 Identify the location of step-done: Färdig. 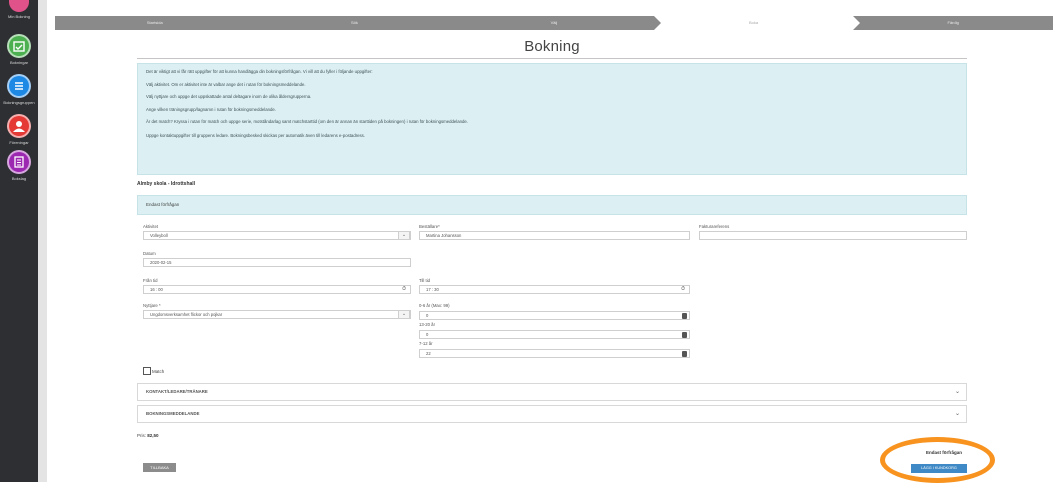
(953, 23).